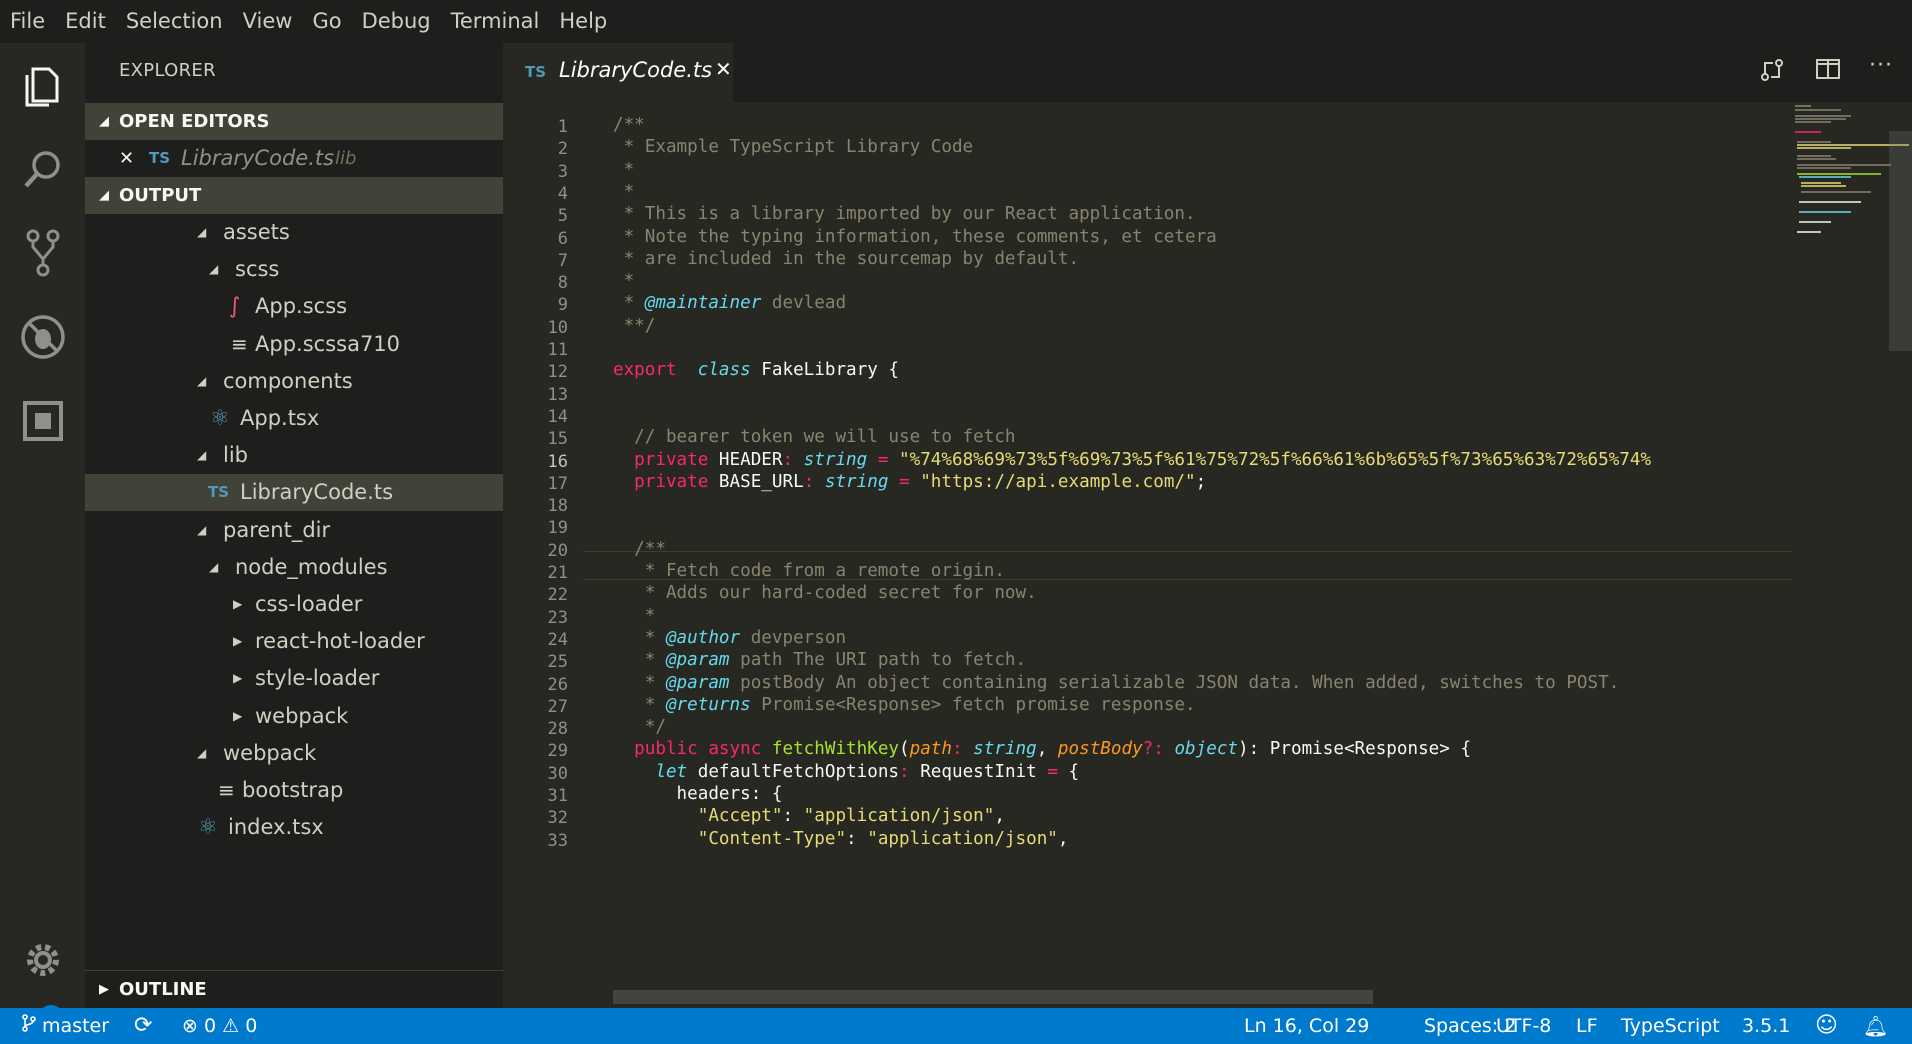 This screenshot has width=1912, height=1044. Describe the element at coordinates (583, 21) in the screenshot. I see `menu-help: Help` at that location.